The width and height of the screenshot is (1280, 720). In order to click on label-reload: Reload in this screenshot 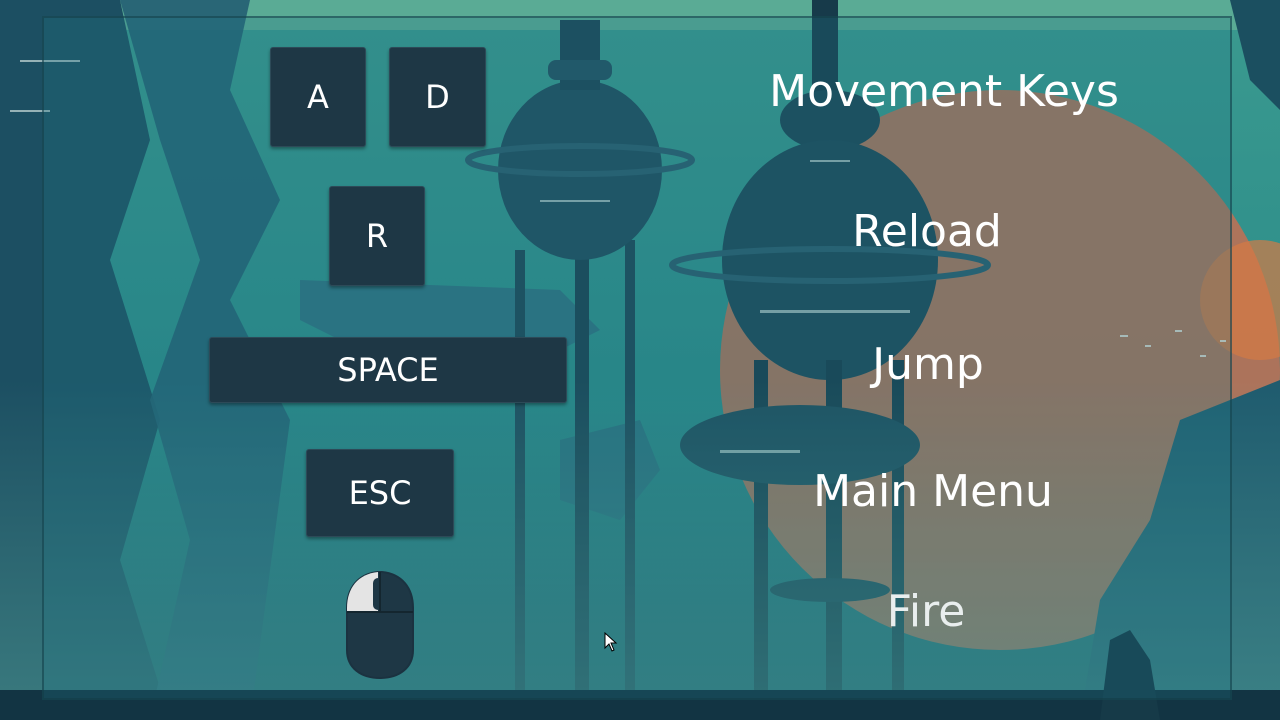, I will do `click(927, 231)`.